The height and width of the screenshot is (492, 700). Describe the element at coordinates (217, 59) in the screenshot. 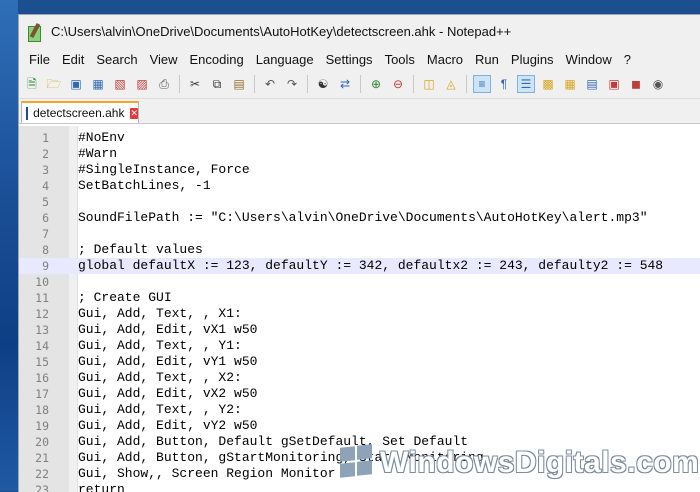

I see `menu-encoding: Encoding` at that location.